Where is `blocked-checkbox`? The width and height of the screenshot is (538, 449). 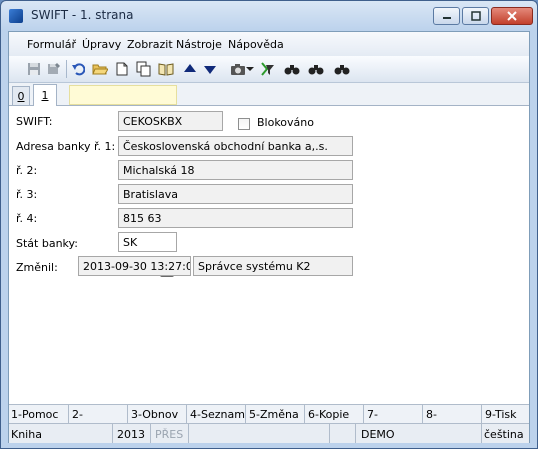 blocked-checkbox is located at coordinates (244, 124).